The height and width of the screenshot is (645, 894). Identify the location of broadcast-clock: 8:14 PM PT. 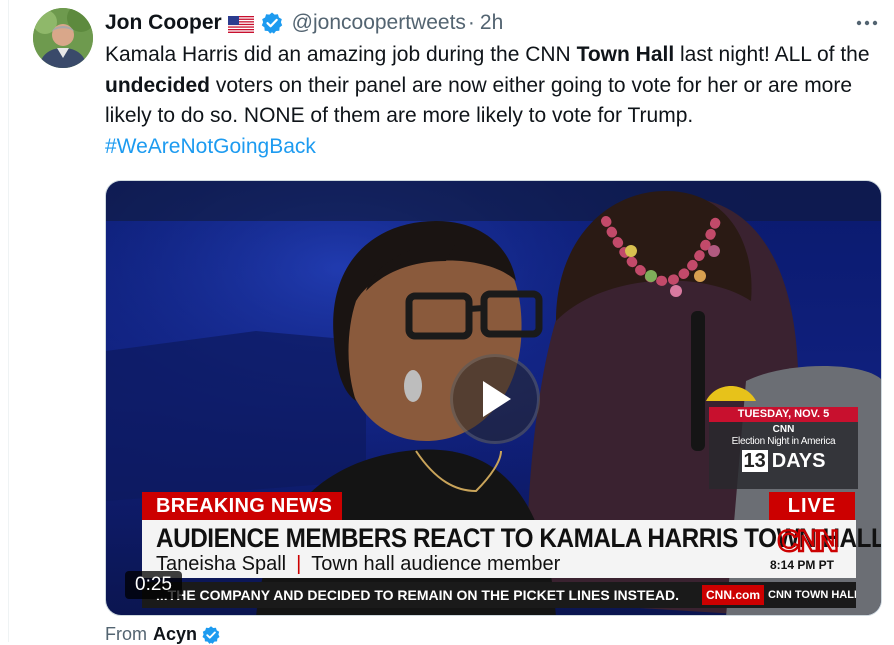
(801, 565).